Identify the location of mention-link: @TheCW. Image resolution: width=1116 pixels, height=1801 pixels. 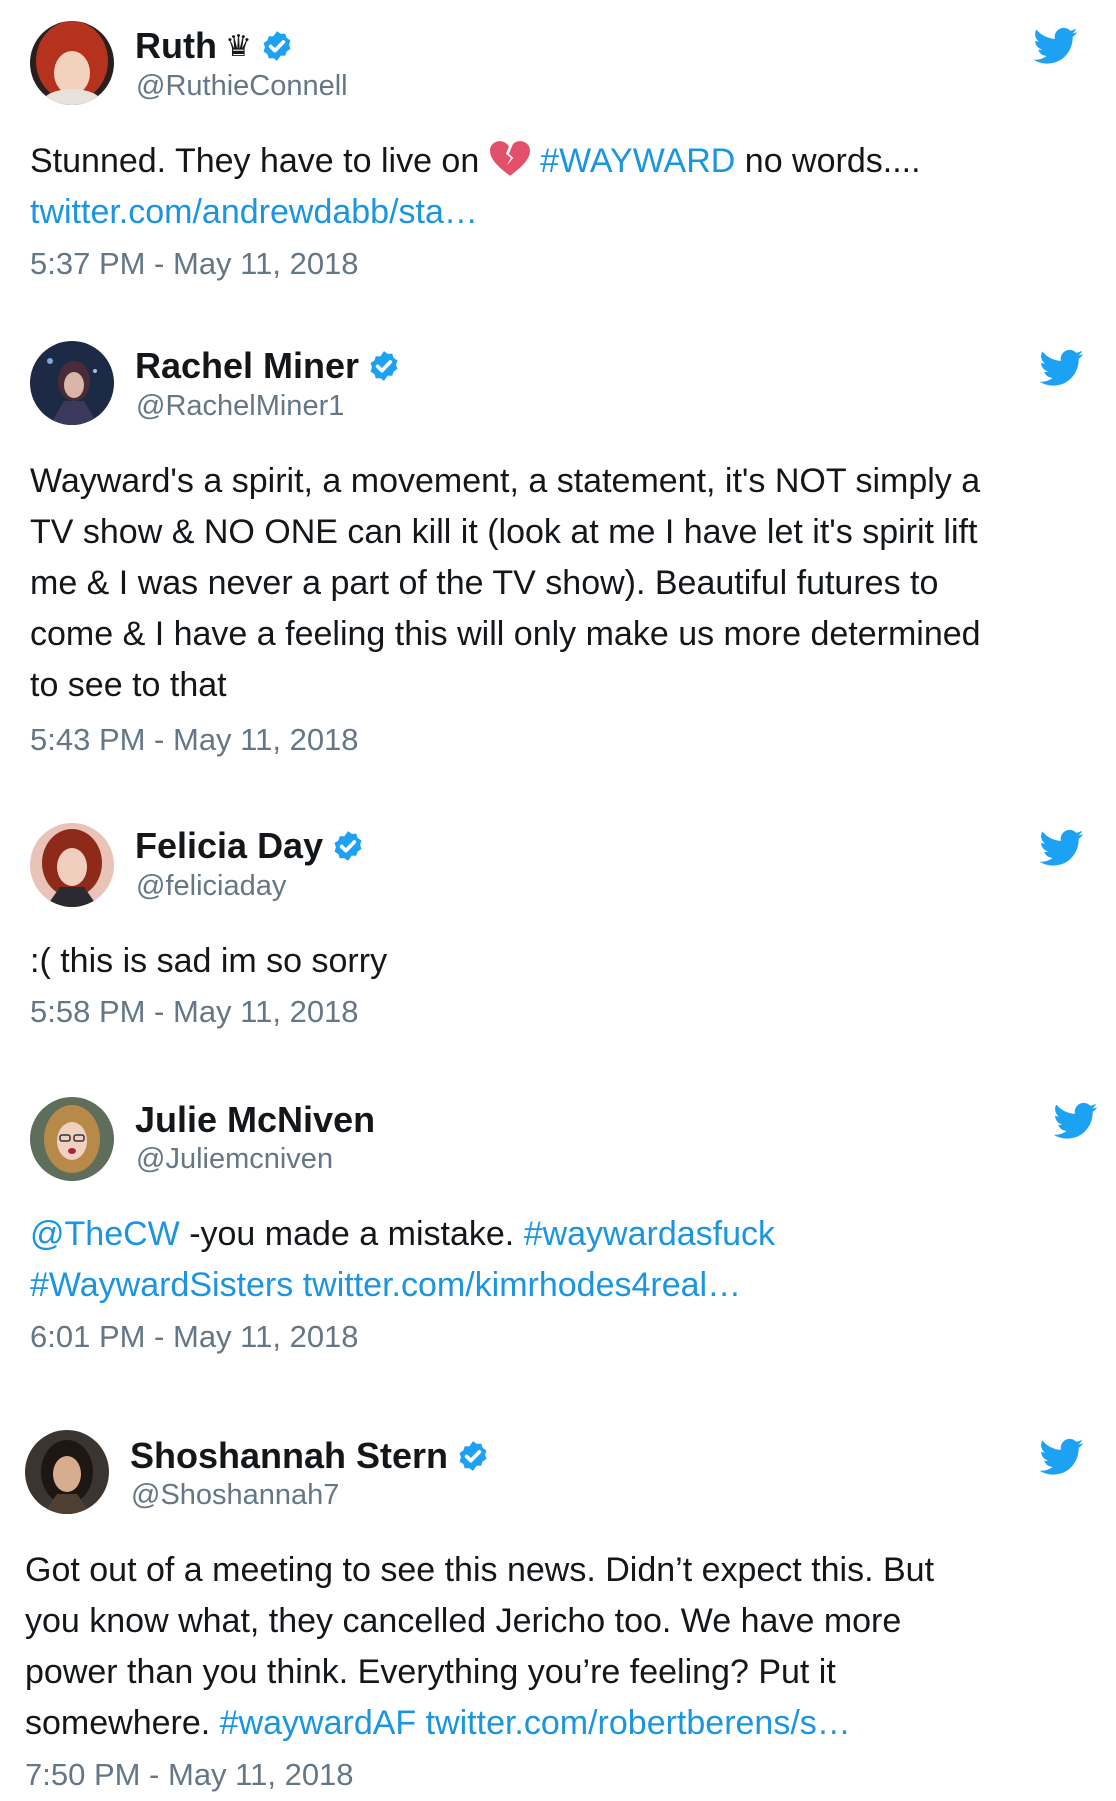
(105, 1234).